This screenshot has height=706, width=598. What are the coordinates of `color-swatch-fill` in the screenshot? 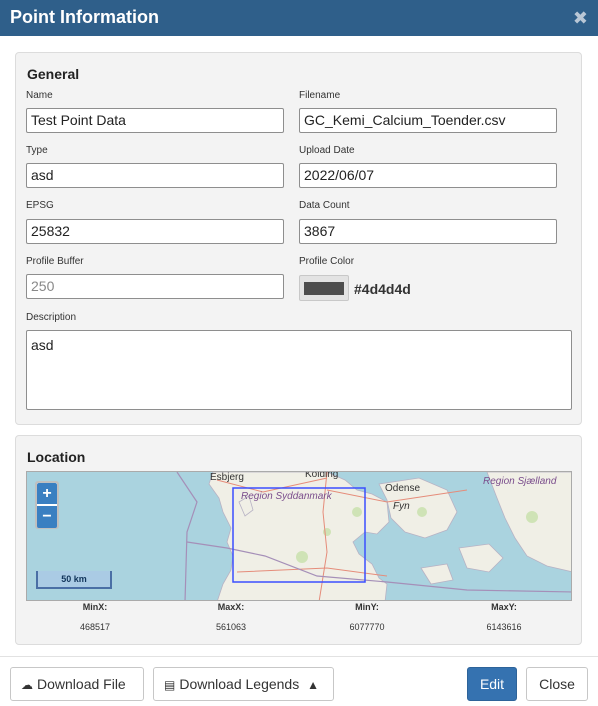 It's located at (324, 288).